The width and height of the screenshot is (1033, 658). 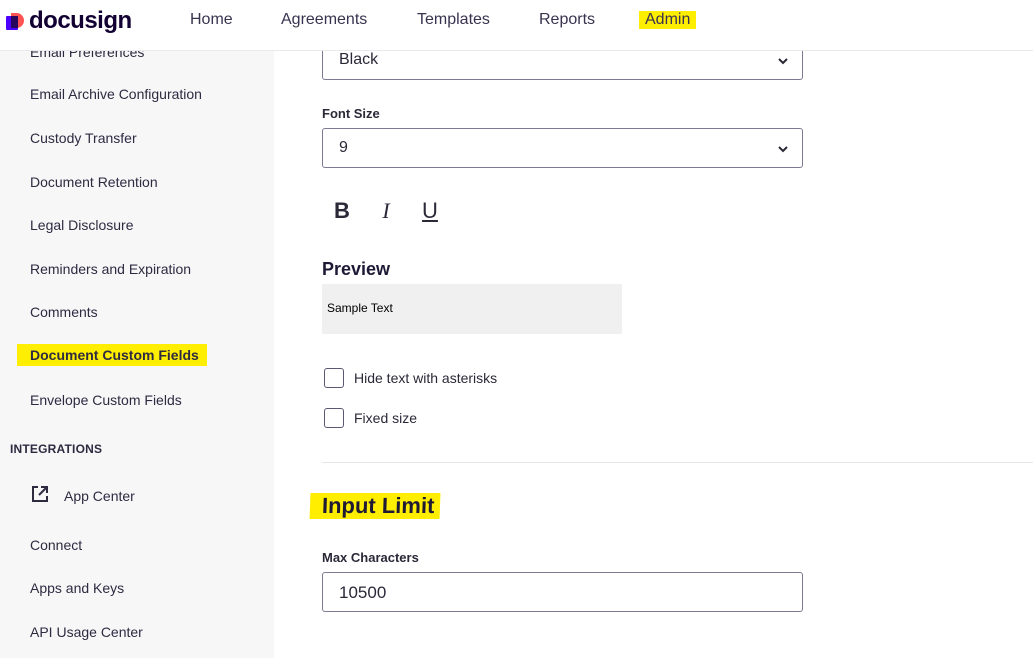 I want to click on preview-sample-text: Sample Text, so click(x=360, y=308).